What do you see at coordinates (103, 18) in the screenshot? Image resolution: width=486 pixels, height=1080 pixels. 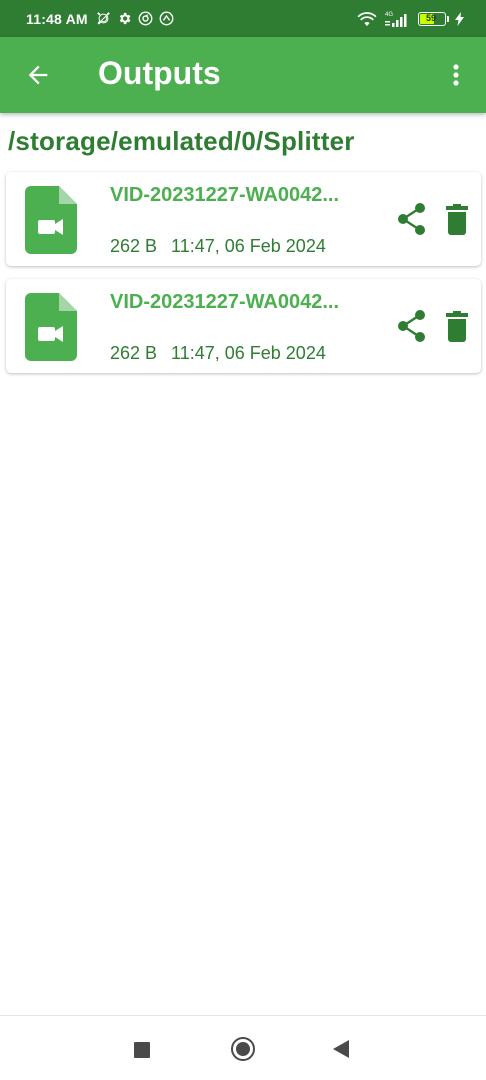 I see `alarm-off-icon` at bounding box center [103, 18].